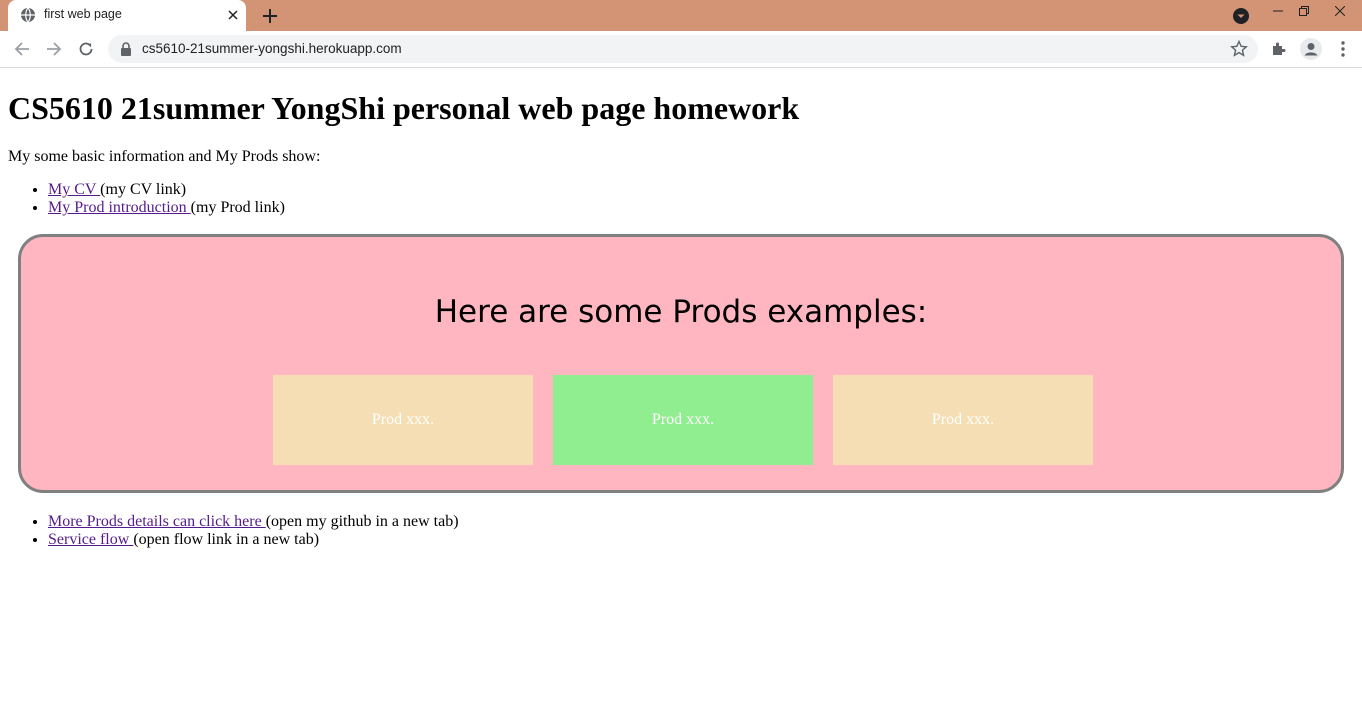  I want to click on tab-title: first web page, so click(83, 14).